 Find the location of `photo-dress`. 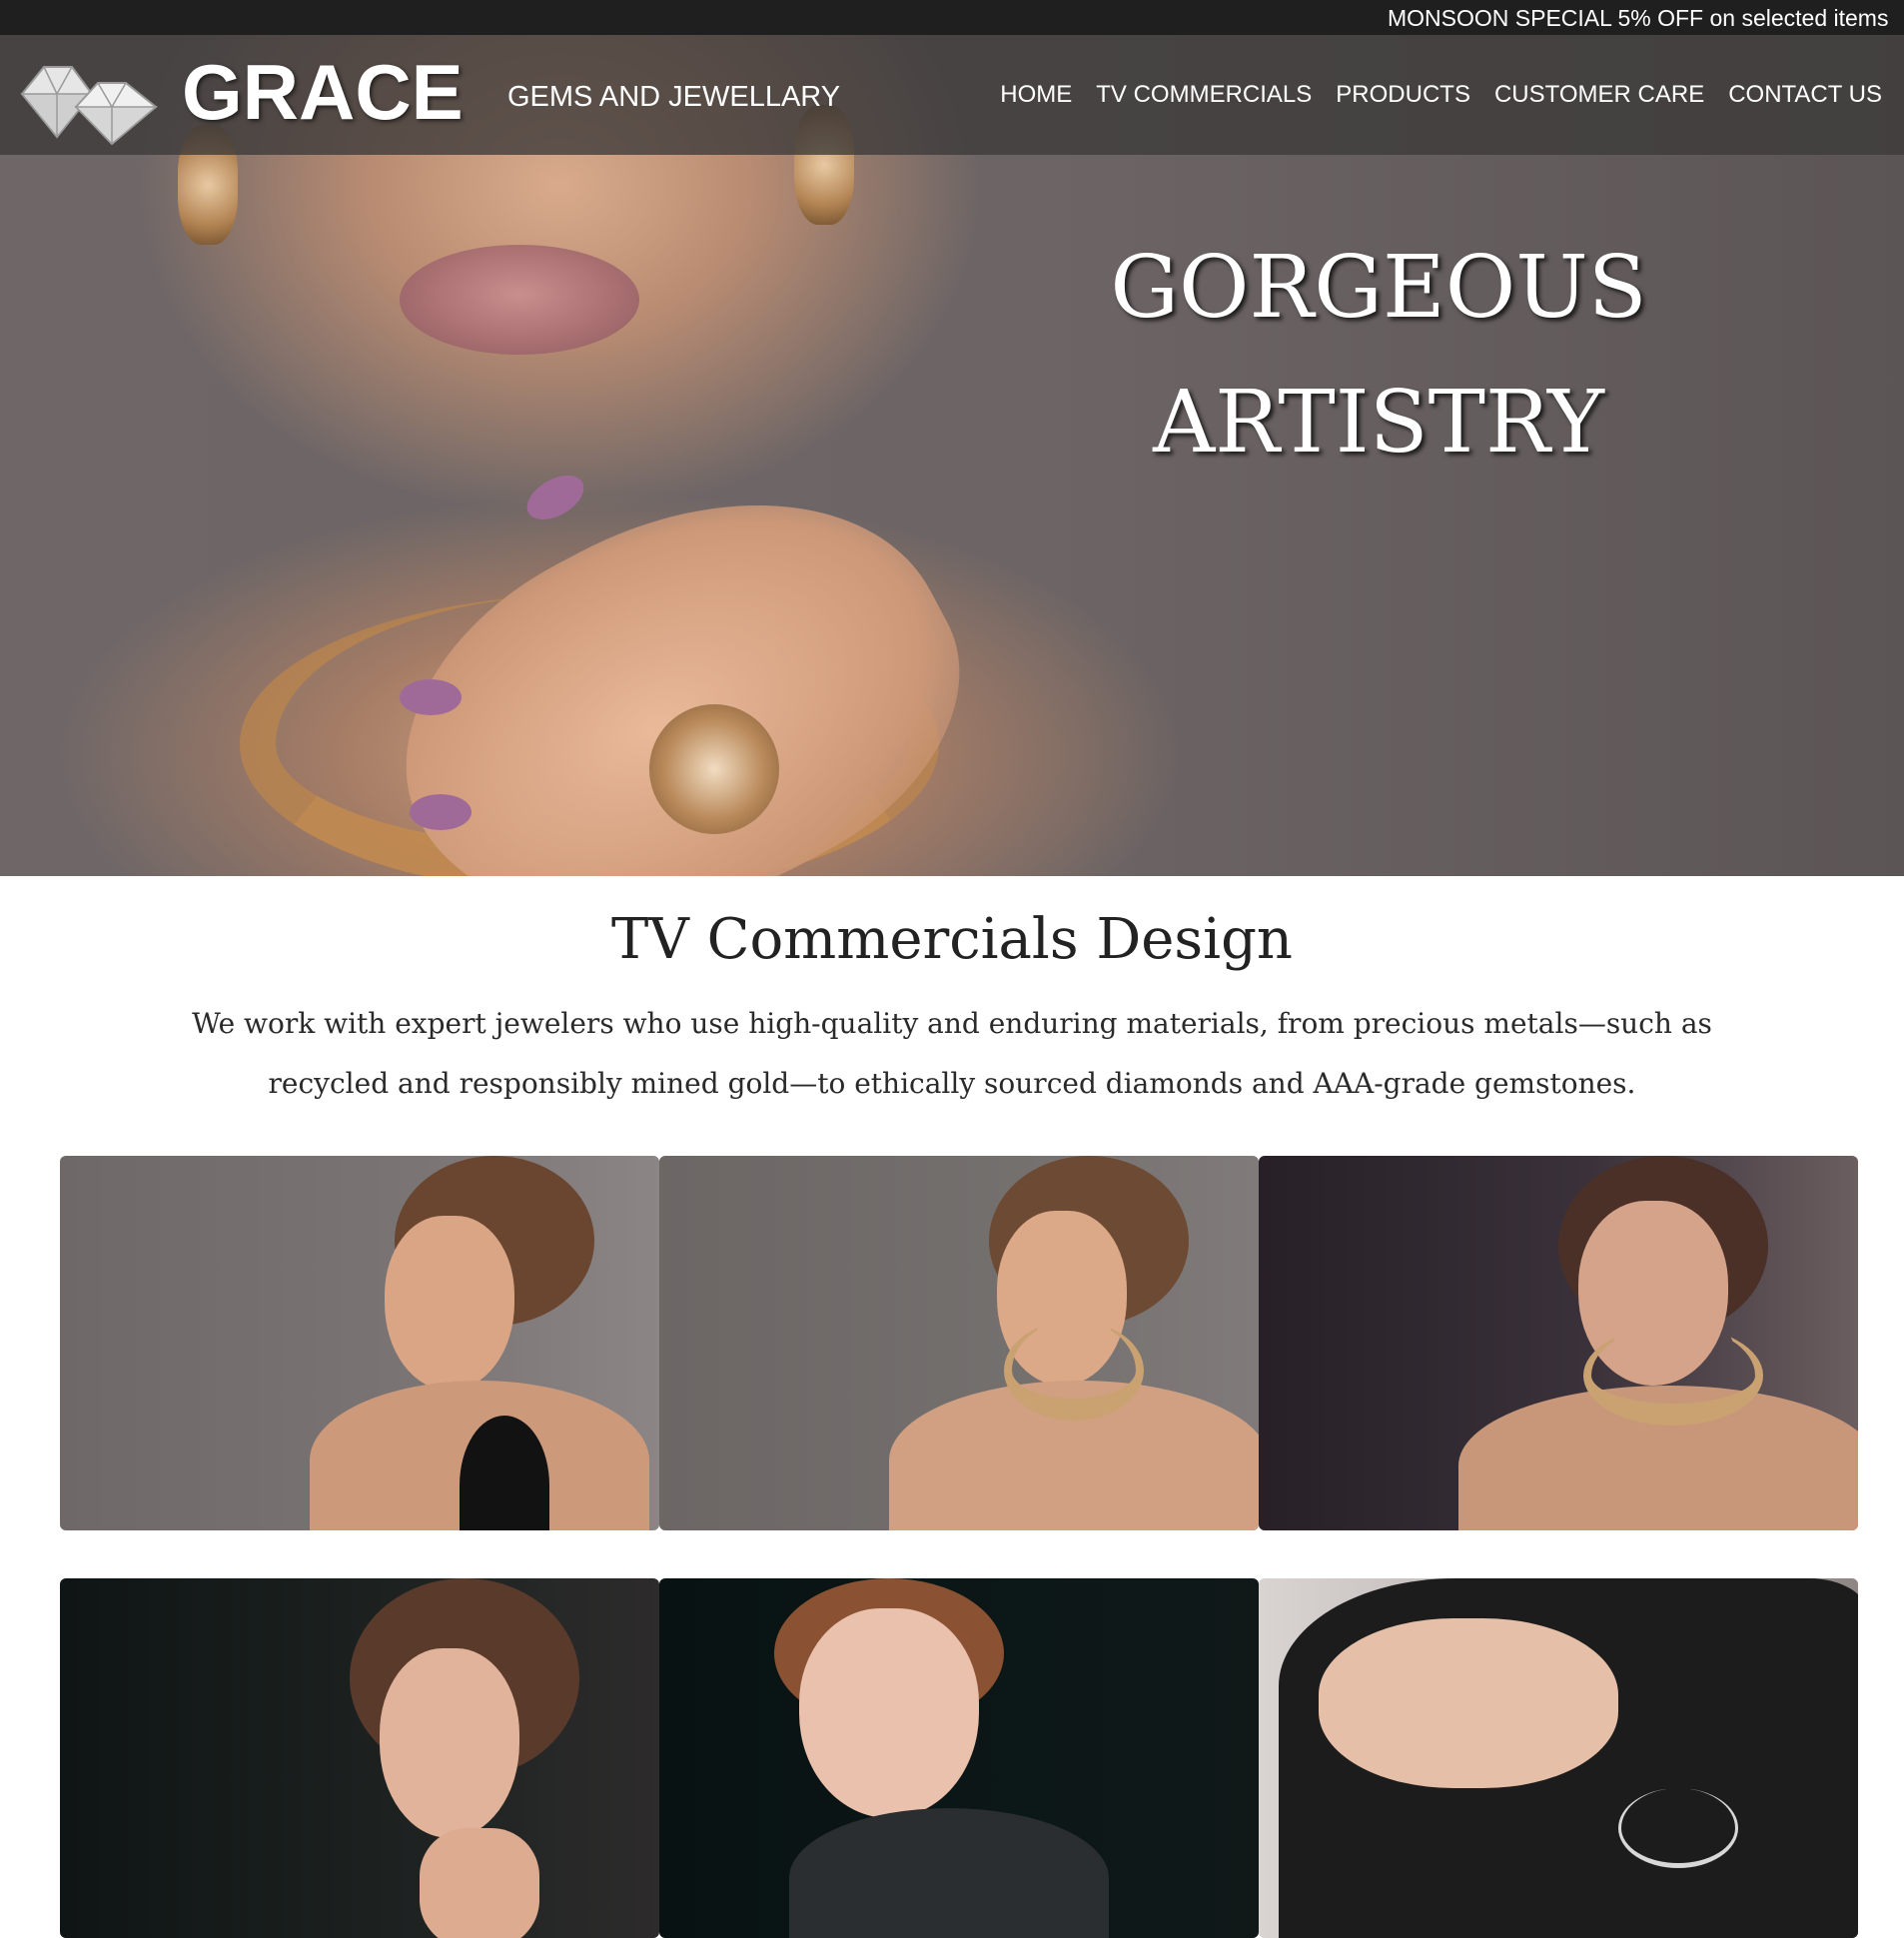

photo-dress is located at coordinates (949, 1873).